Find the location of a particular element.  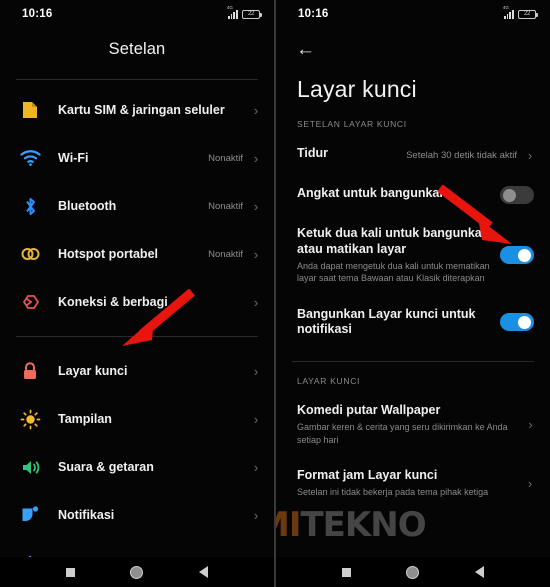

wifi-icon is located at coordinates (30, 158).